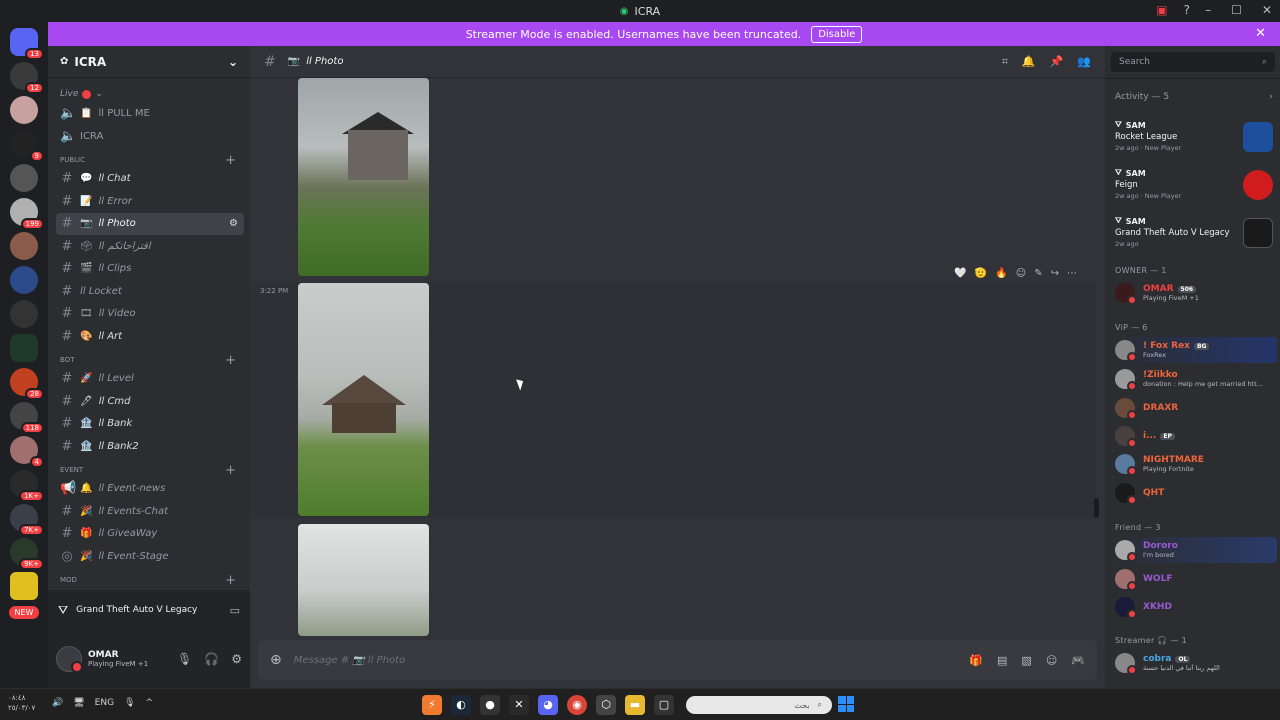 The image size is (1280, 720). I want to click on screen-share-icon: ▭, so click(235, 610).